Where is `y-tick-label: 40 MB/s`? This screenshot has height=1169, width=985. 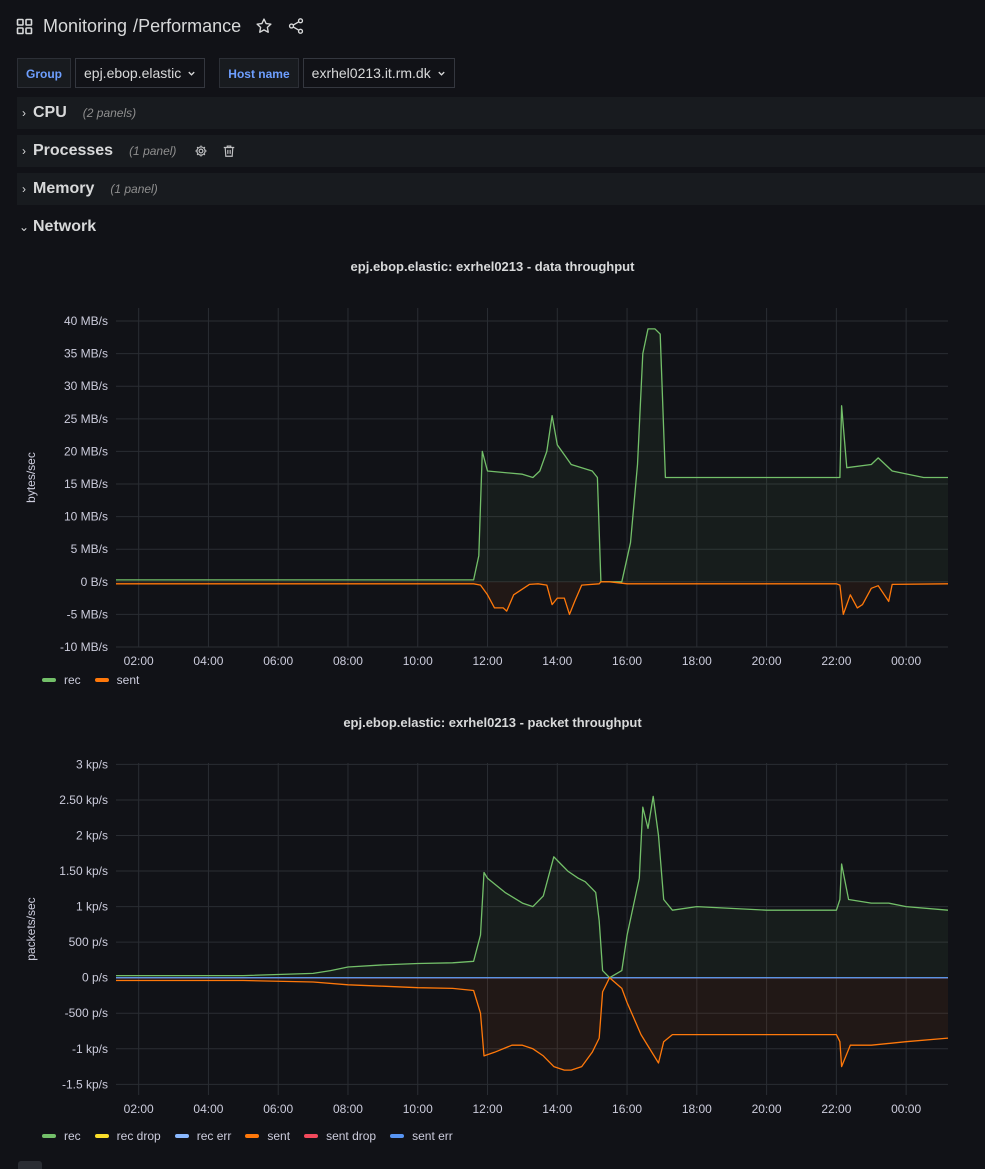
y-tick-label: 40 MB/s is located at coordinates (86, 321).